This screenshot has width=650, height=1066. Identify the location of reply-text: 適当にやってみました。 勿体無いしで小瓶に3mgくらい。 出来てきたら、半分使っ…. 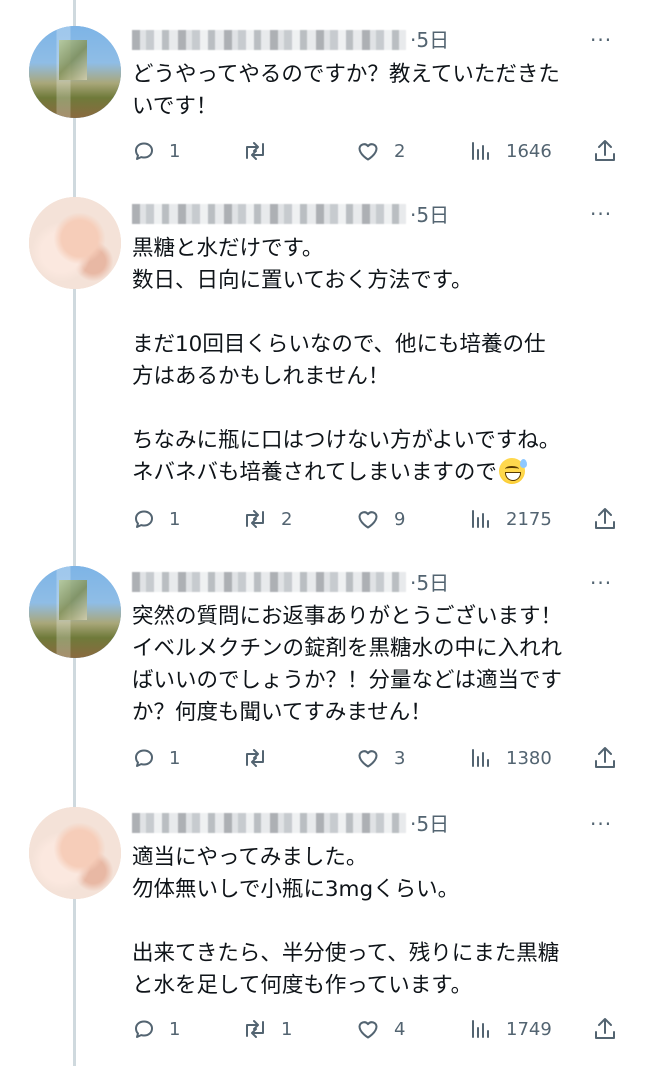
(346, 921).